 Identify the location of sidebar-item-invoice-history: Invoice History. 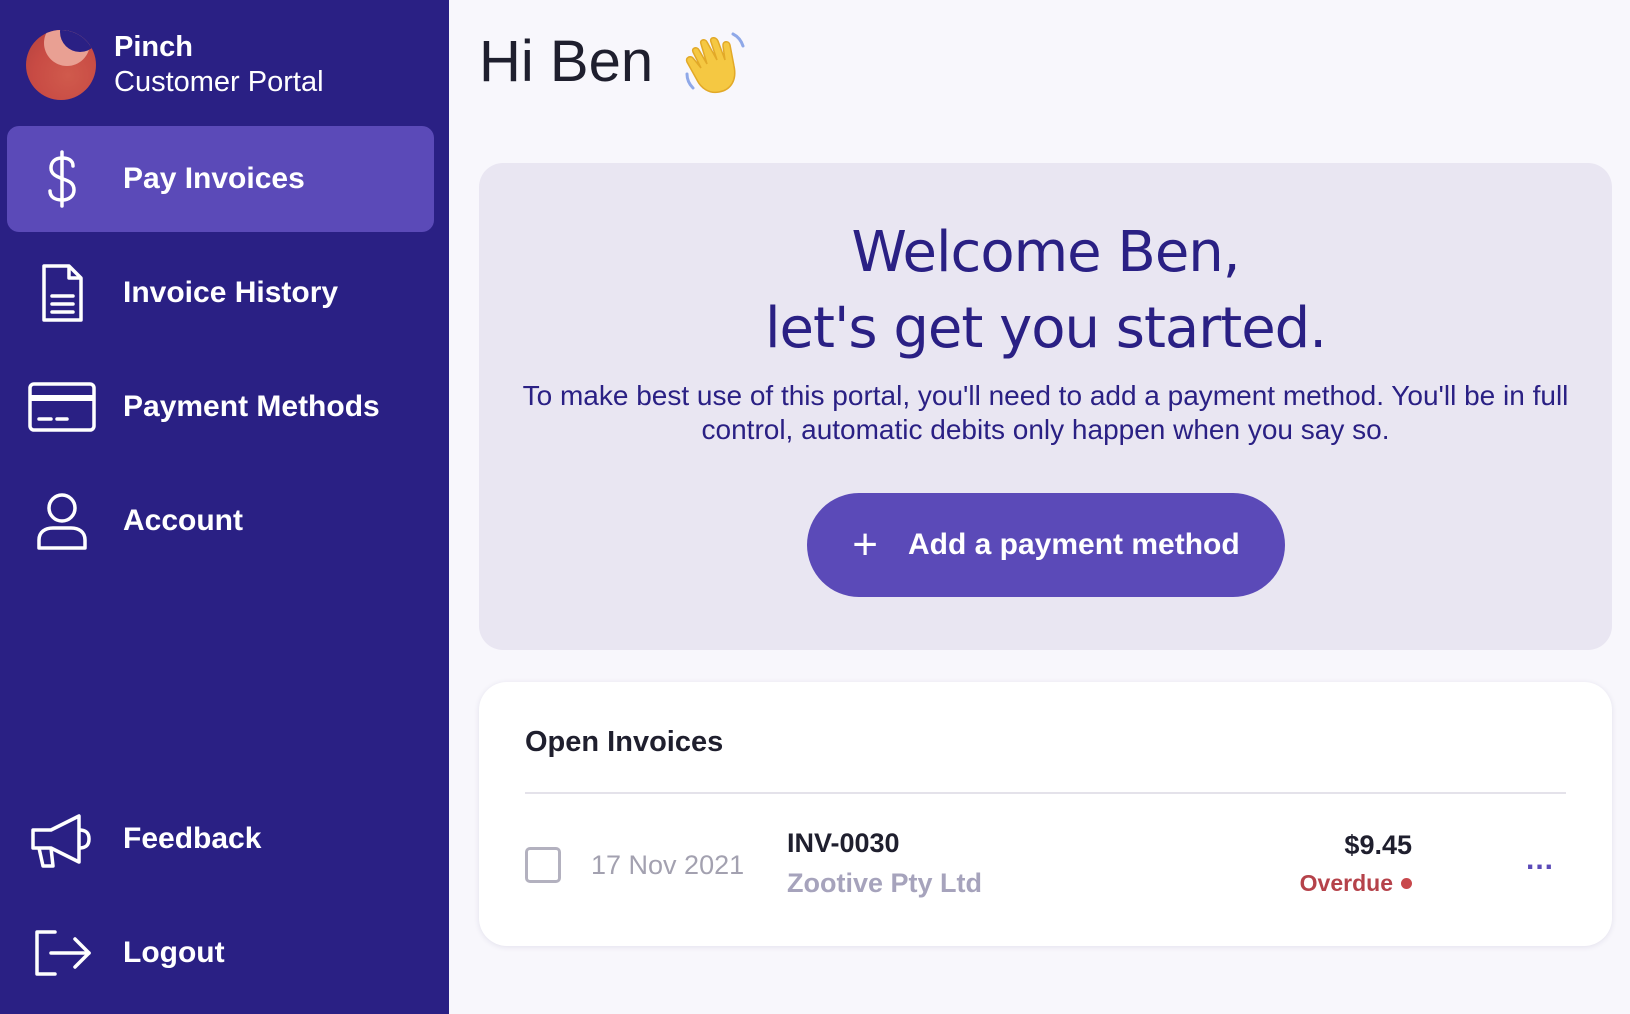
(220, 293).